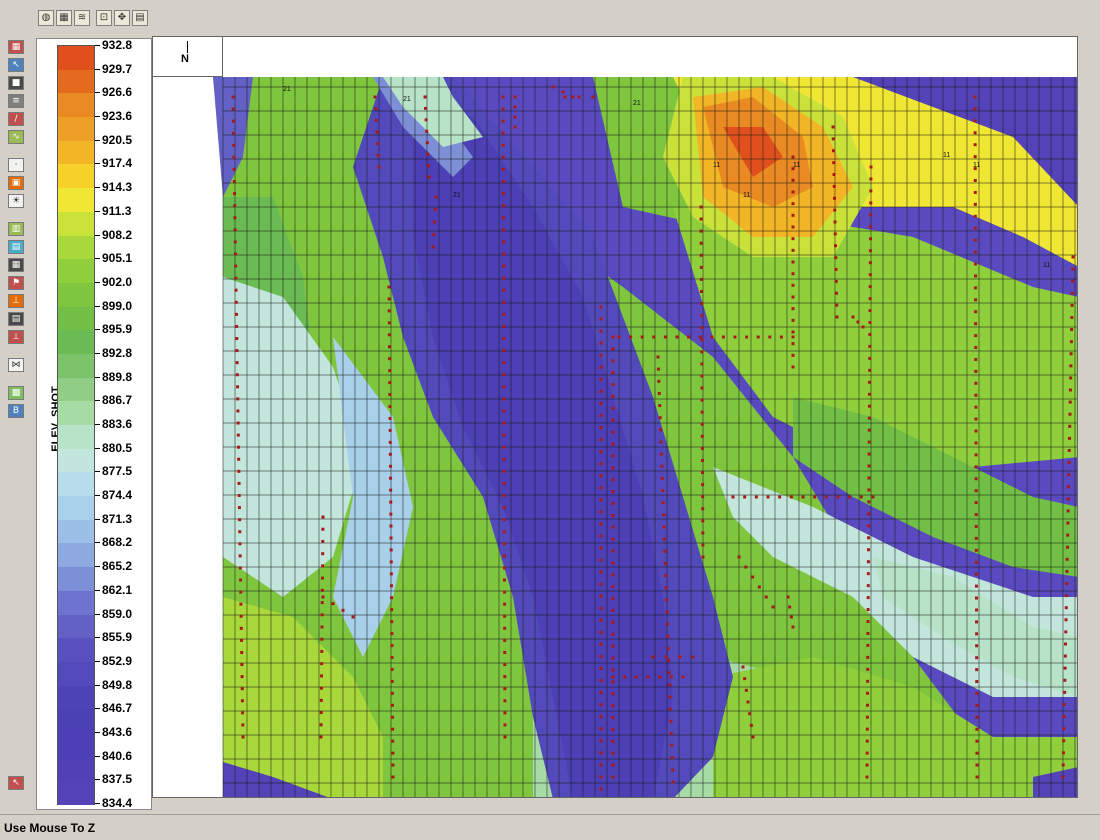 This screenshot has width=1100, height=840. What do you see at coordinates (16, 83) in the screenshot?
I see `fill-icon: ■` at bounding box center [16, 83].